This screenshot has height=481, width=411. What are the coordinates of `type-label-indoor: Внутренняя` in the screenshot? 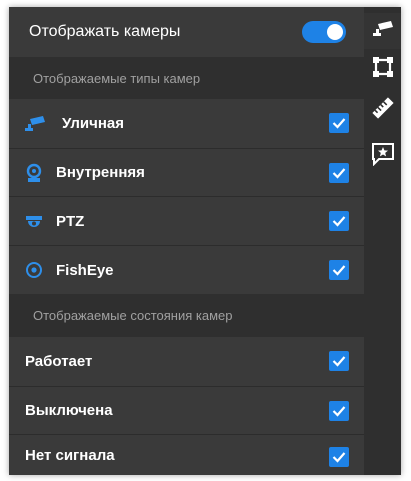 It's located at (100, 172).